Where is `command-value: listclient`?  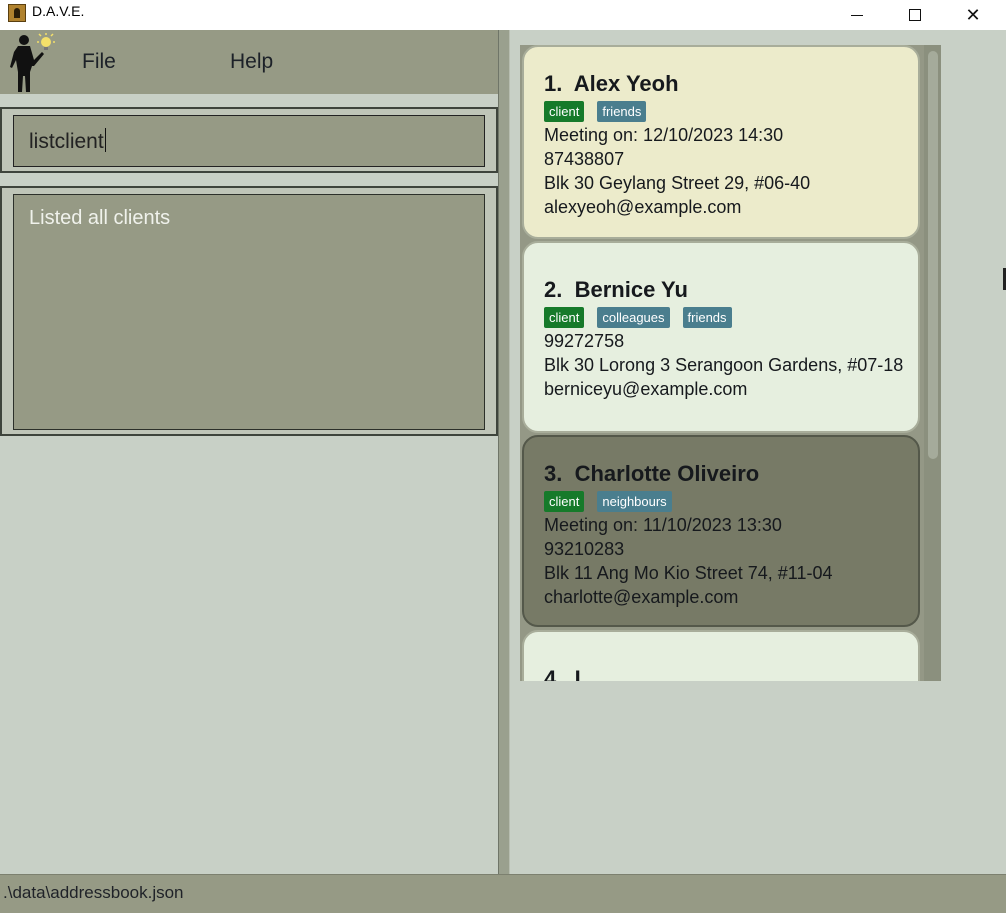 command-value: listclient is located at coordinates (66, 141).